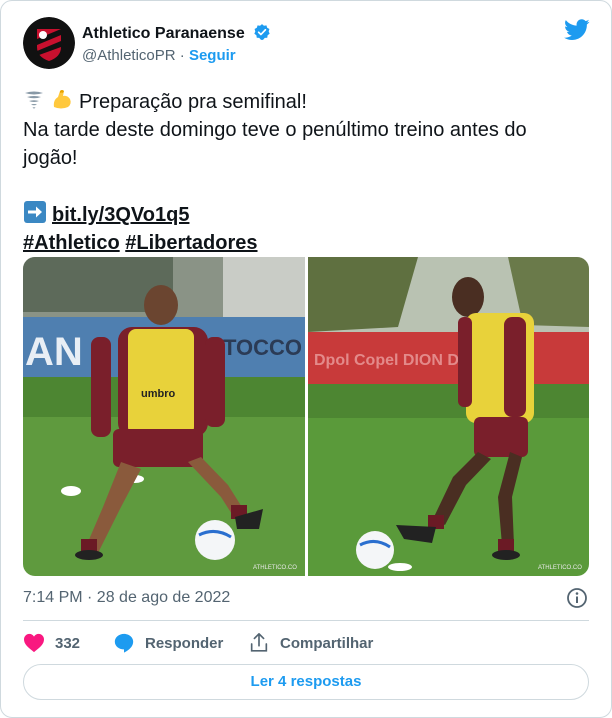  I want to click on tweet-line-3: jogão!, so click(50, 158).